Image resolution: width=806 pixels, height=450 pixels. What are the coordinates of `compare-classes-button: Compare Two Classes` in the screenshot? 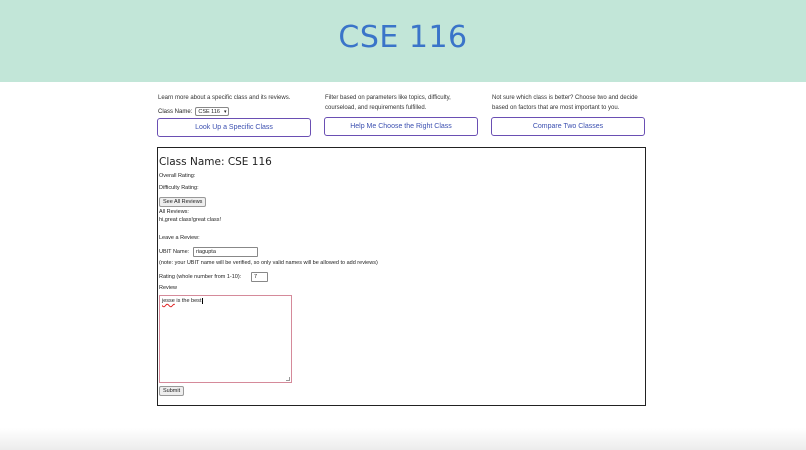 It's located at (568, 126).